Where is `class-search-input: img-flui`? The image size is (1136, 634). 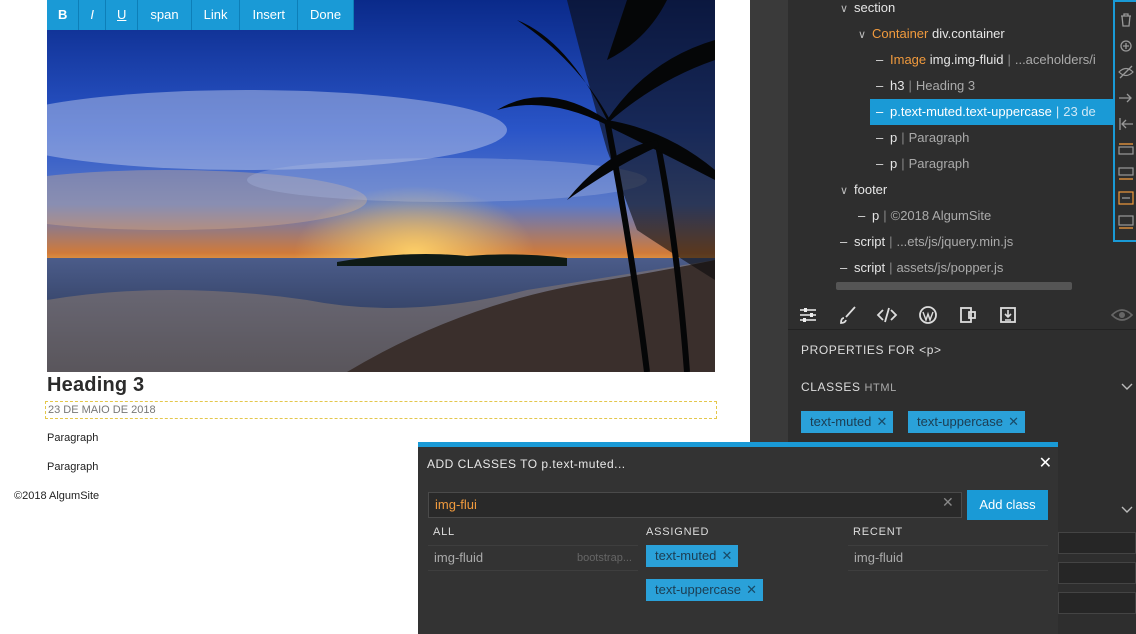
class-search-input: img-flui is located at coordinates (695, 505).